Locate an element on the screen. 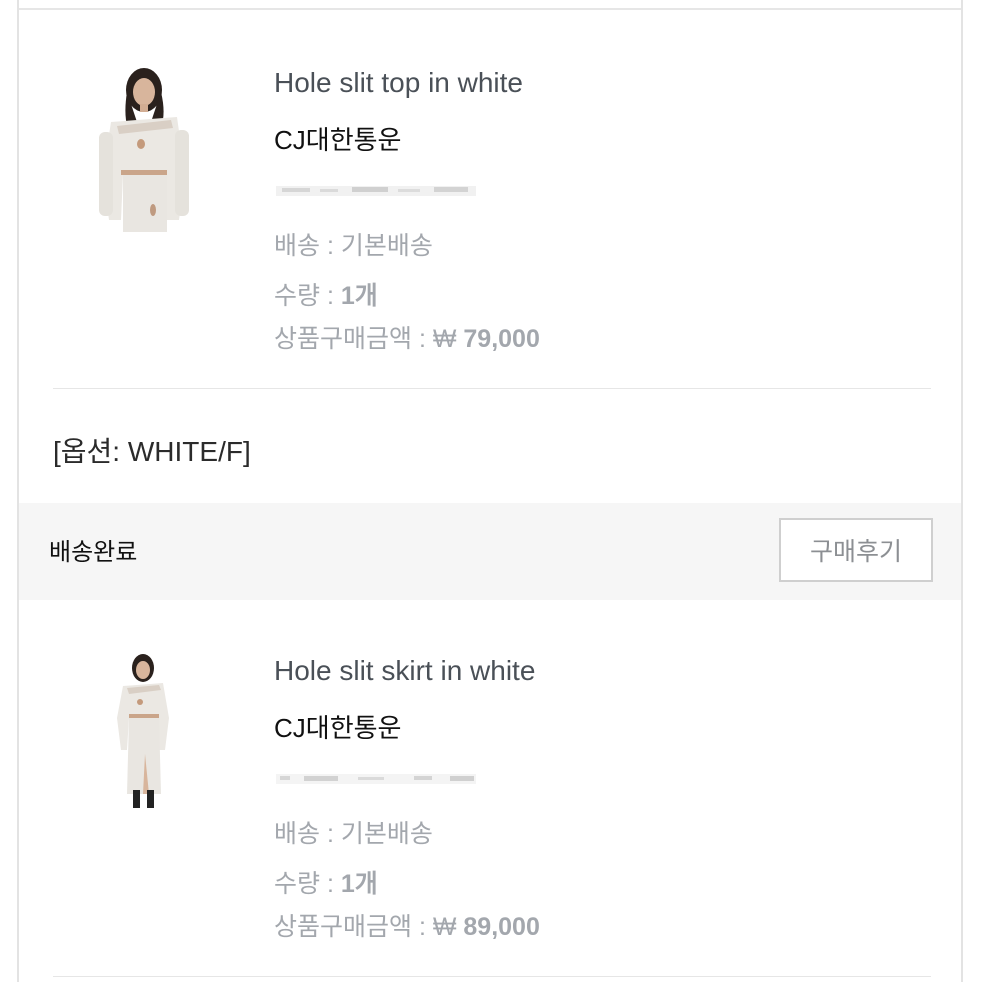  product-option: [옵션: WHITE/F] is located at coordinates (152, 451).